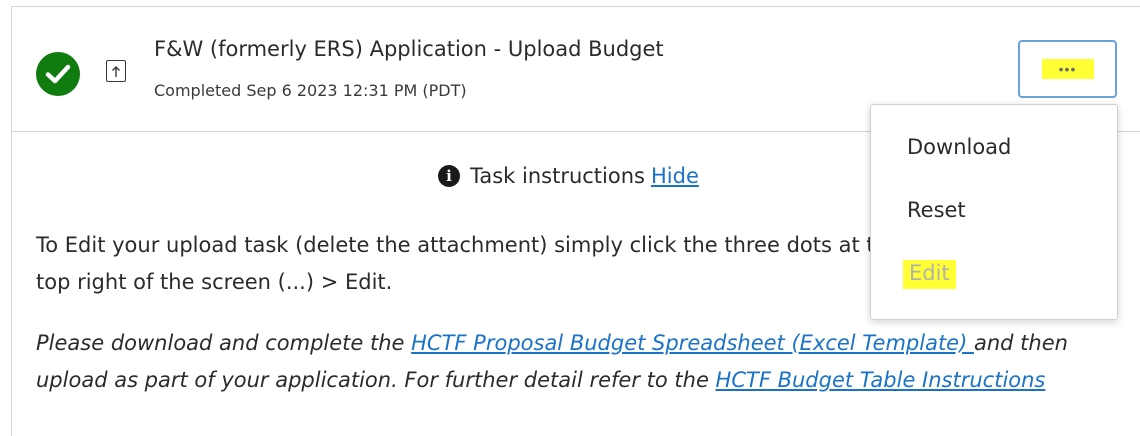  Describe the element at coordinates (116, 71) in the screenshot. I see `upload-icon` at that location.